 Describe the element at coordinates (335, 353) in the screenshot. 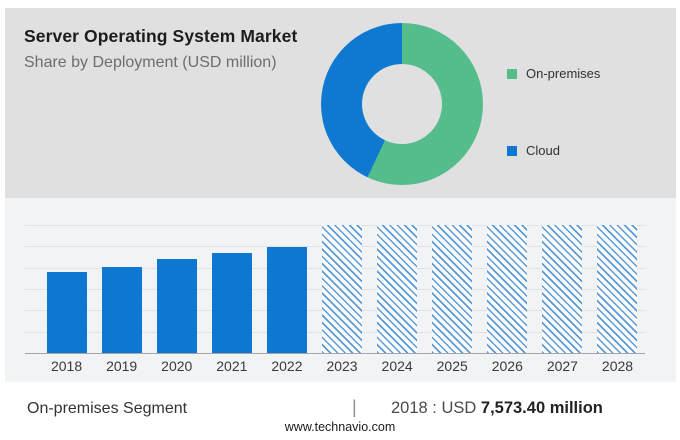

I see `x-axis-line` at that location.